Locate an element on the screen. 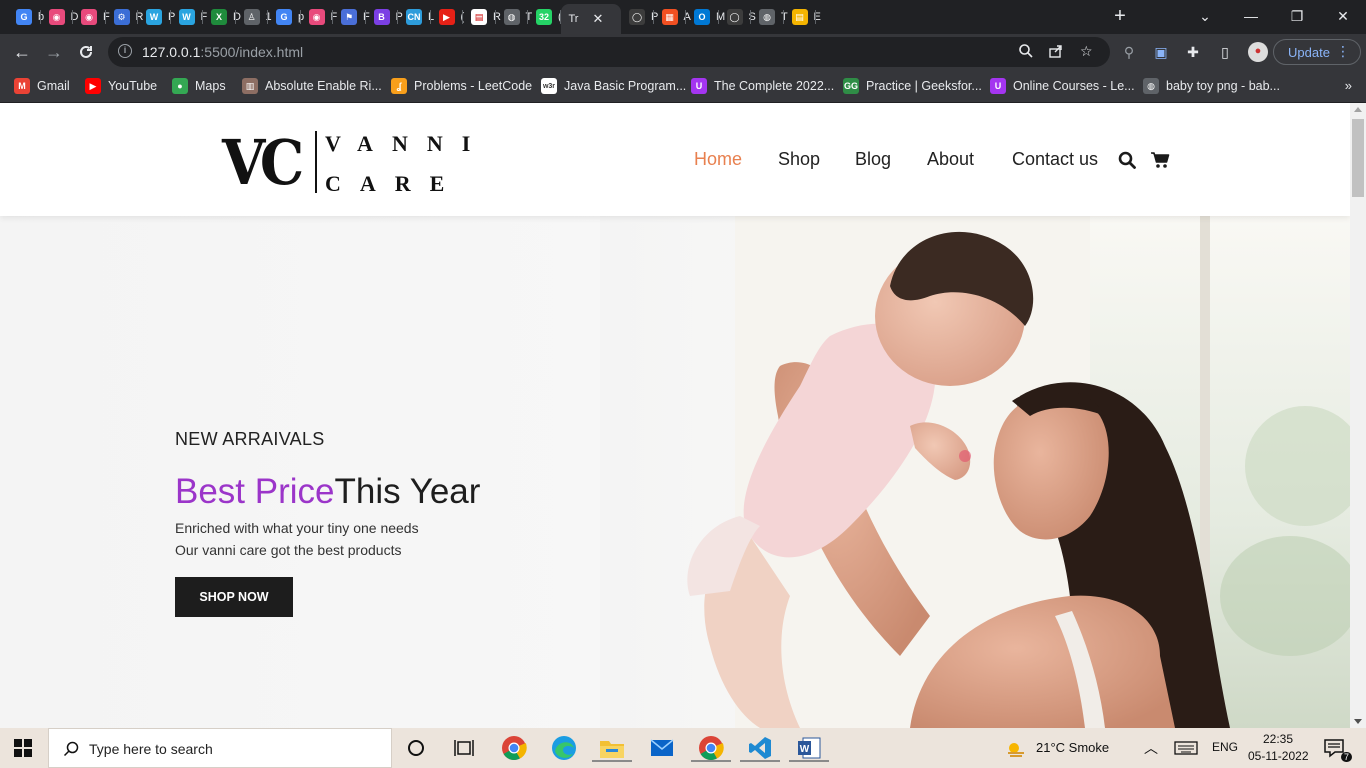  nav-blog: Blog is located at coordinates (873, 159).